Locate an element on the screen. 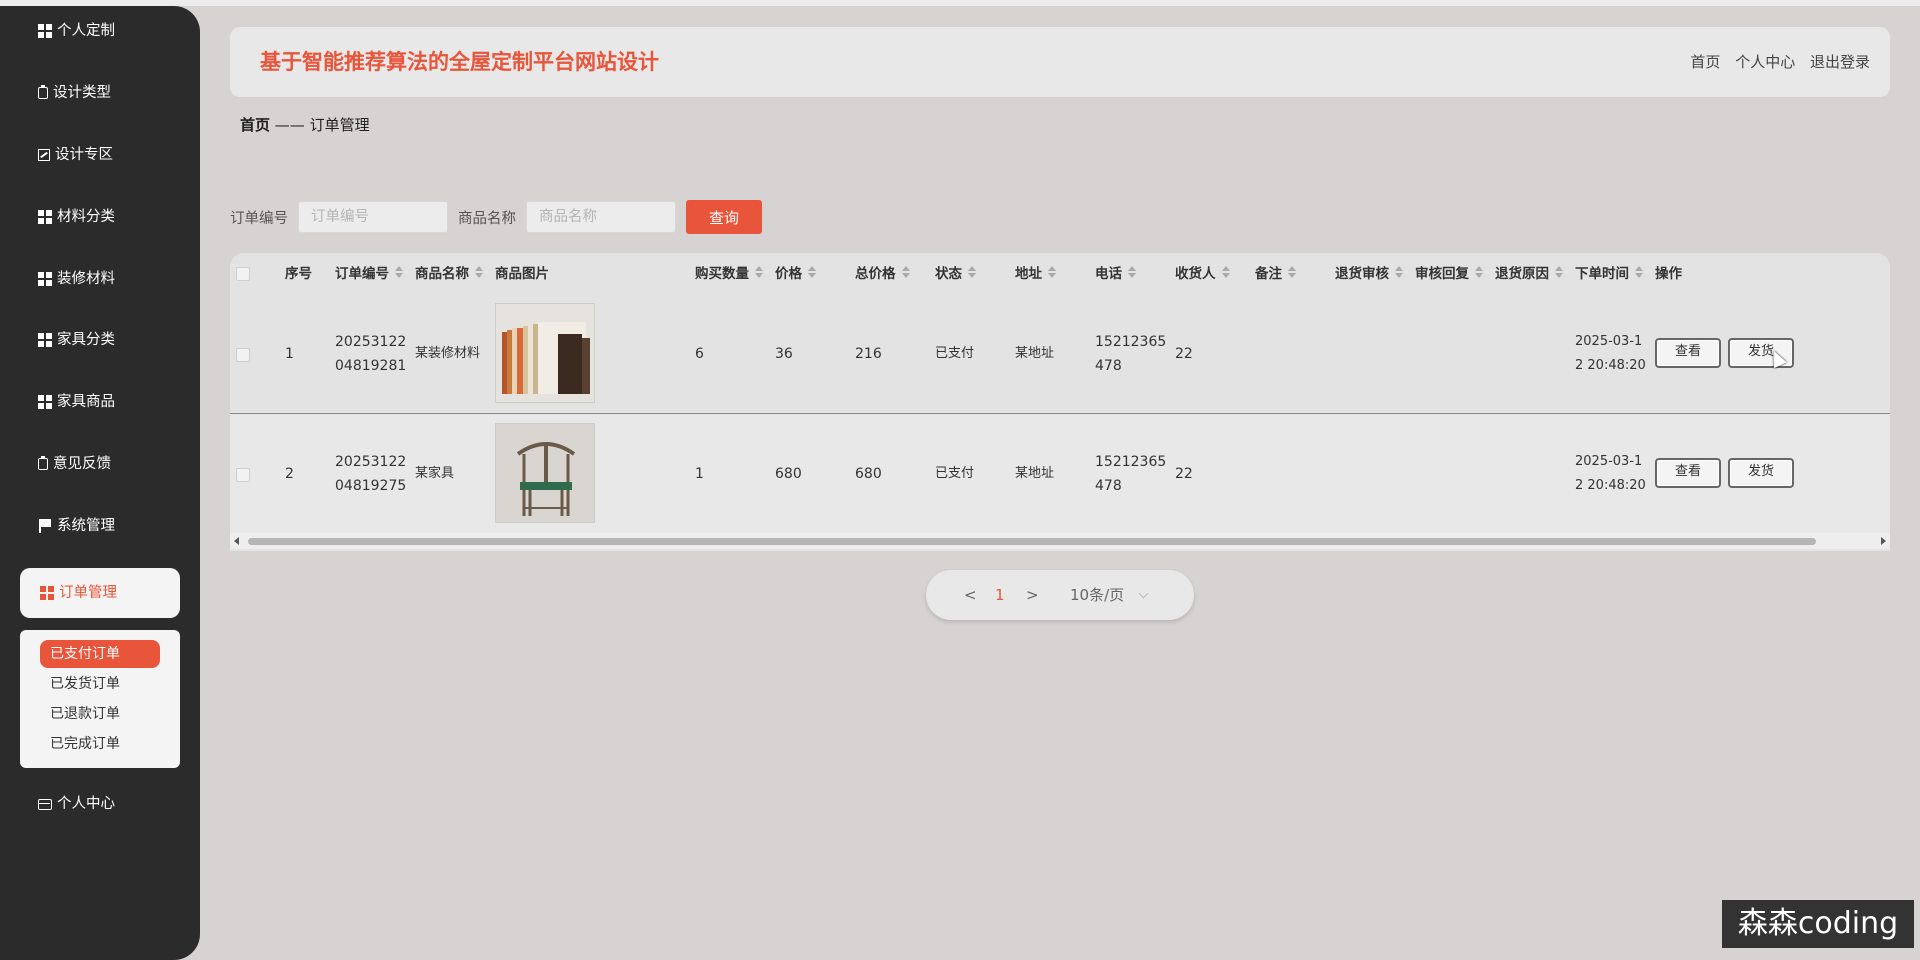 The height and width of the screenshot is (960, 1920). col-receiver: 收货人 is located at coordinates (1202, 274).